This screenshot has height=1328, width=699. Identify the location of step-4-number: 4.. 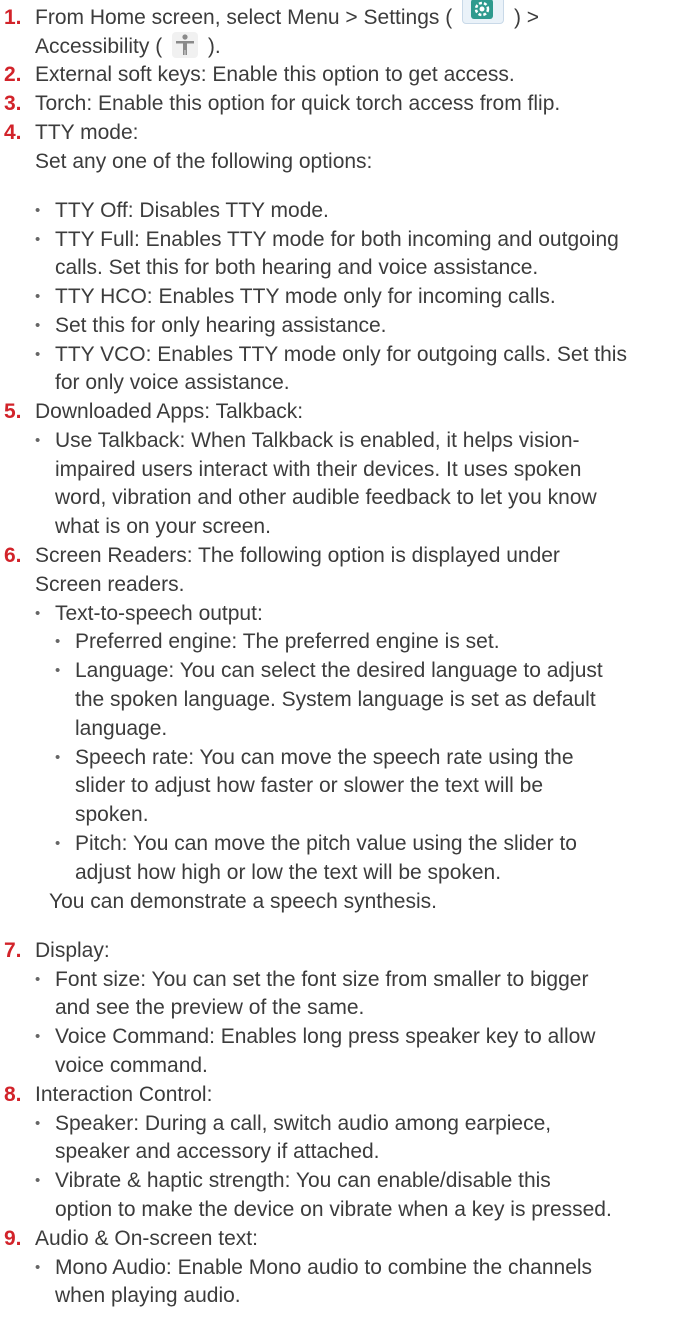
(13, 132).